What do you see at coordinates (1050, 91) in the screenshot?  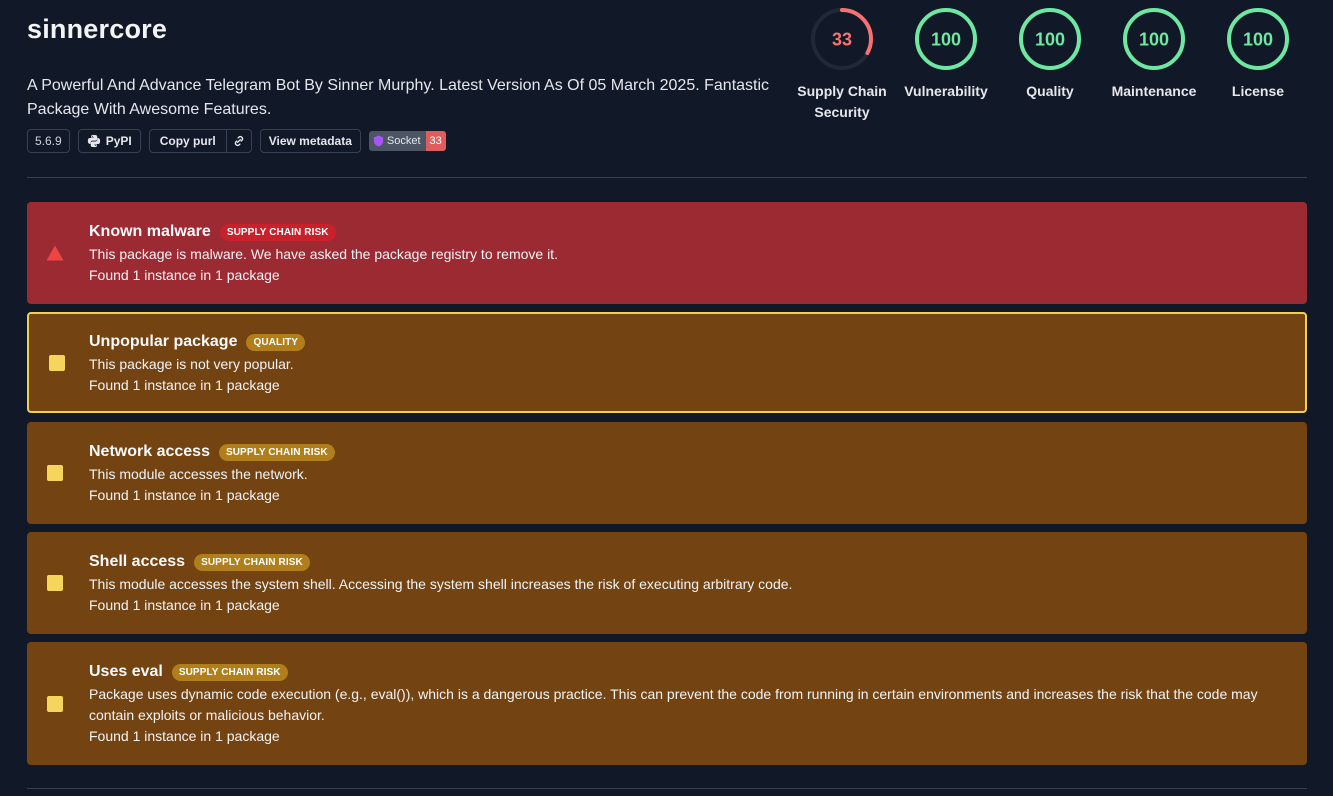 I see `score-label: Quality` at bounding box center [1050, 91].